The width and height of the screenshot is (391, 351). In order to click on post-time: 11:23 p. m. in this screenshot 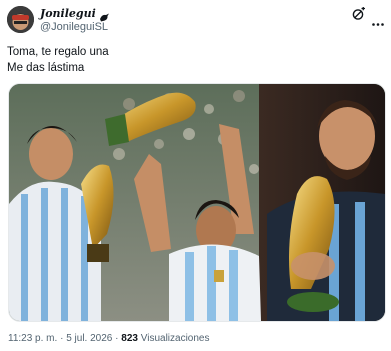, I will do `click(32, 338)`.